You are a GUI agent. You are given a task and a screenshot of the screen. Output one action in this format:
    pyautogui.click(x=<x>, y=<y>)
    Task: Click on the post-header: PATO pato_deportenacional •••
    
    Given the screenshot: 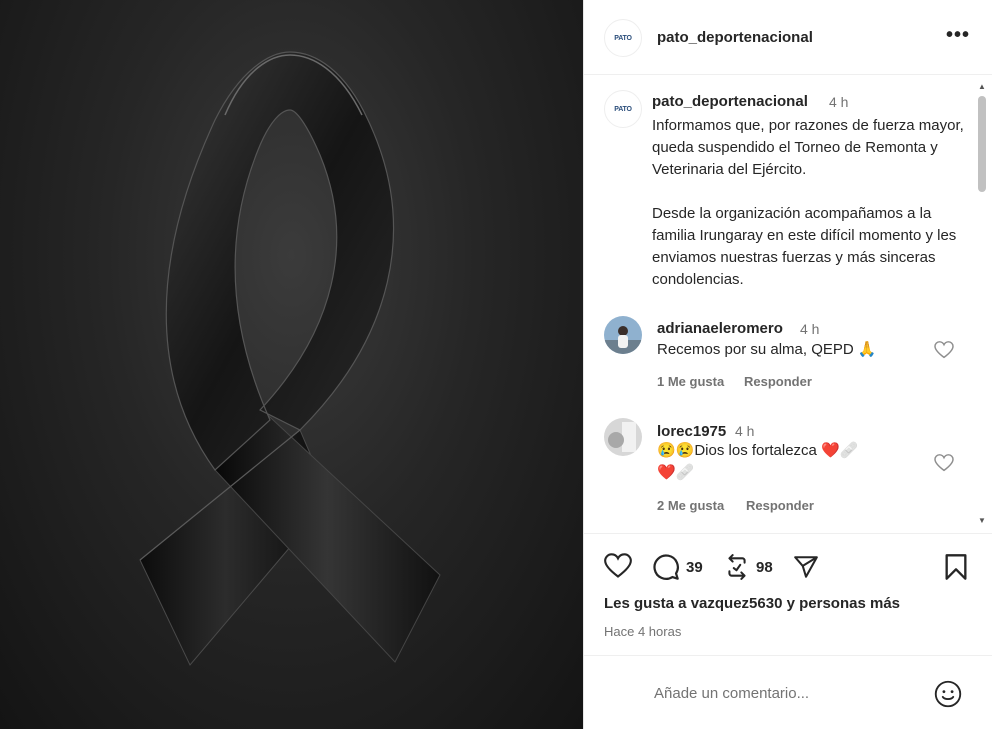 What is the action you would take?
    pyautogui.click(x=788, y=37)
    